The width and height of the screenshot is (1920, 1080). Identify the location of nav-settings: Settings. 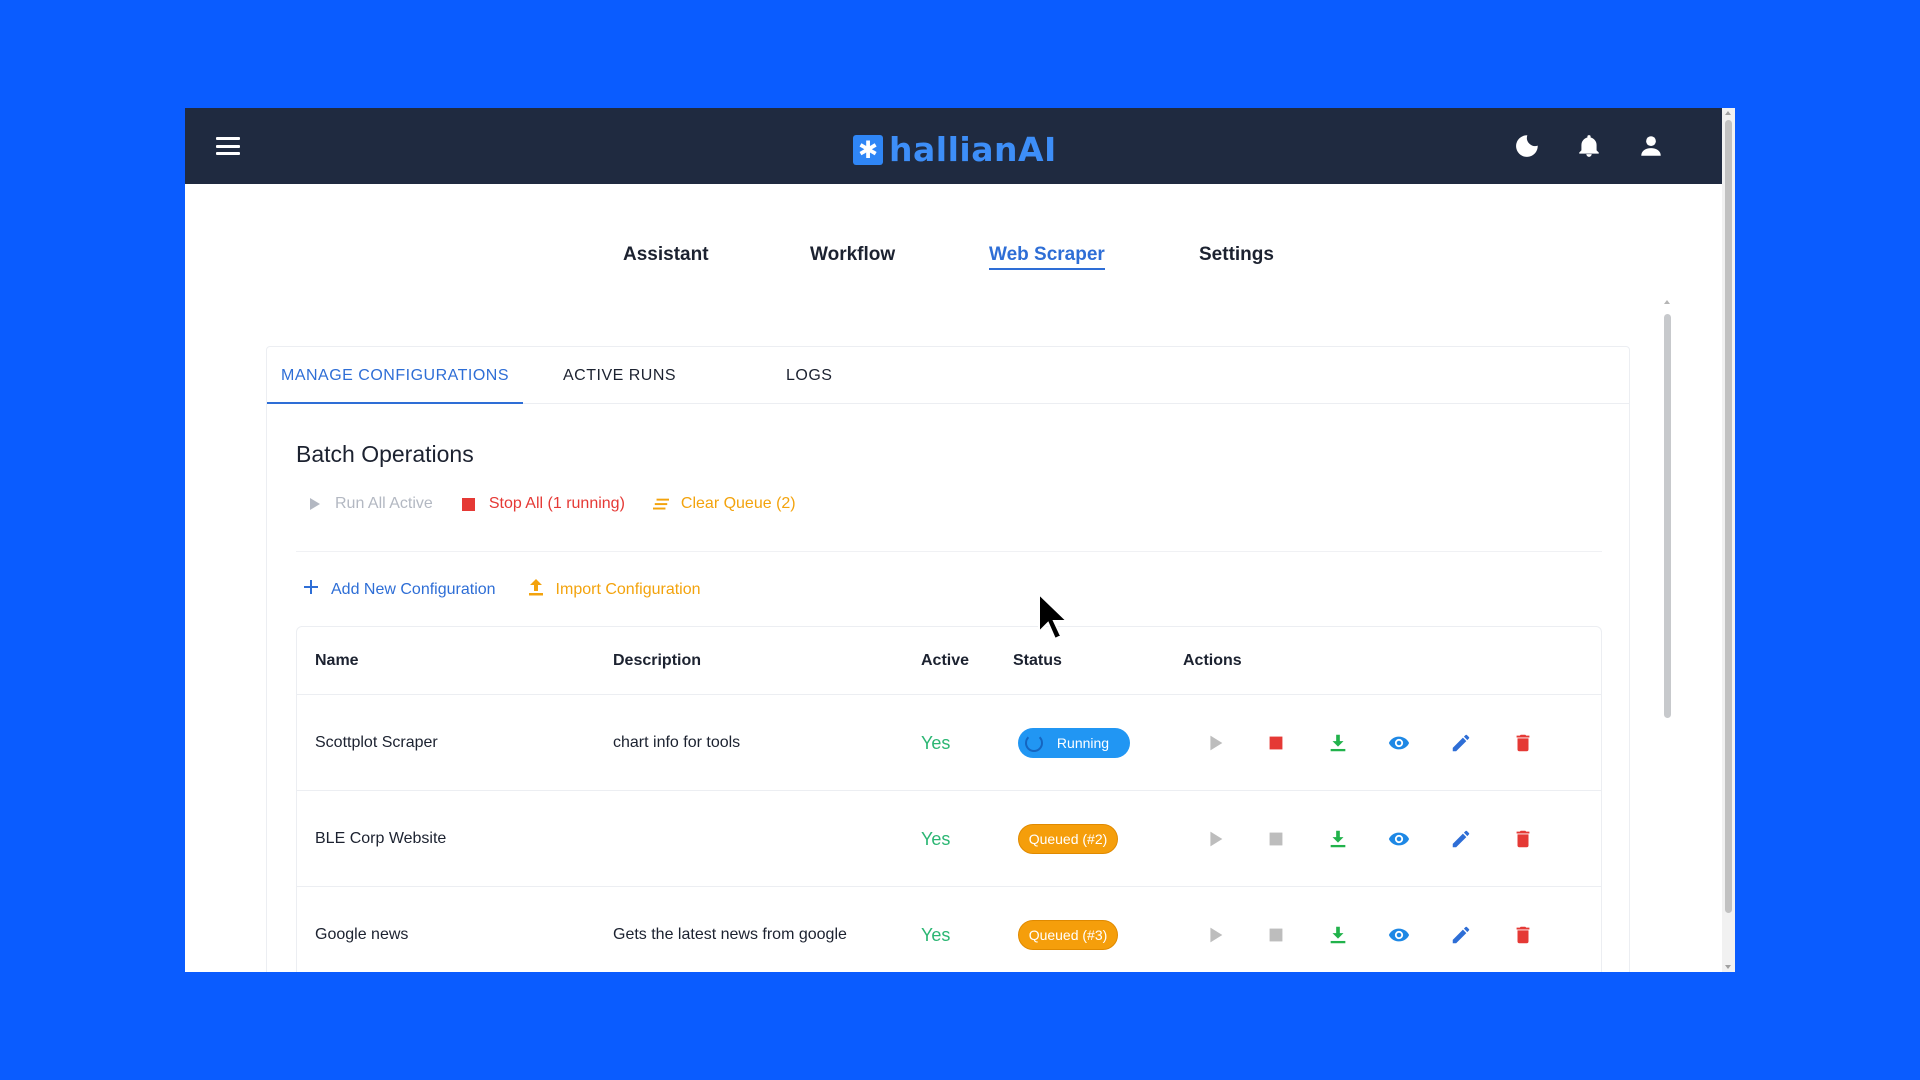
(1236, 256).